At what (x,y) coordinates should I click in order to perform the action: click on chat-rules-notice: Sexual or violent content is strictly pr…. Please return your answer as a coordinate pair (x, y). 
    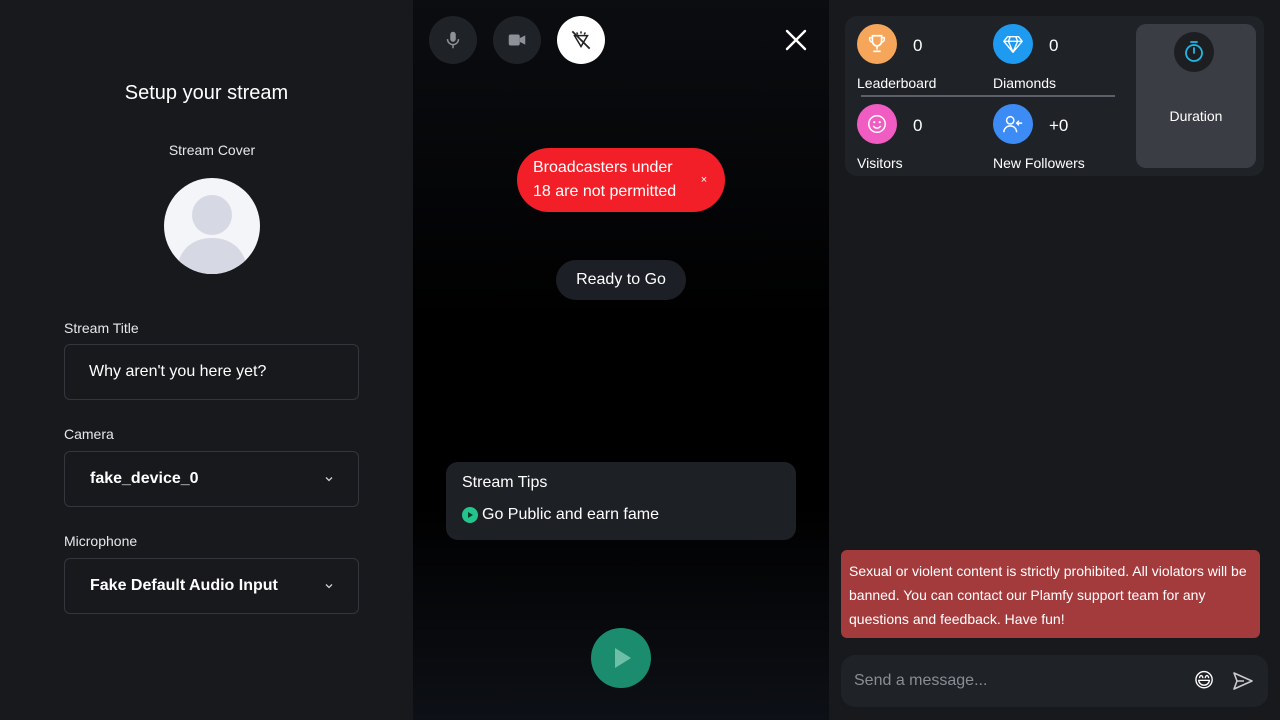
    Looking at the image, I should click on (1050, 594).